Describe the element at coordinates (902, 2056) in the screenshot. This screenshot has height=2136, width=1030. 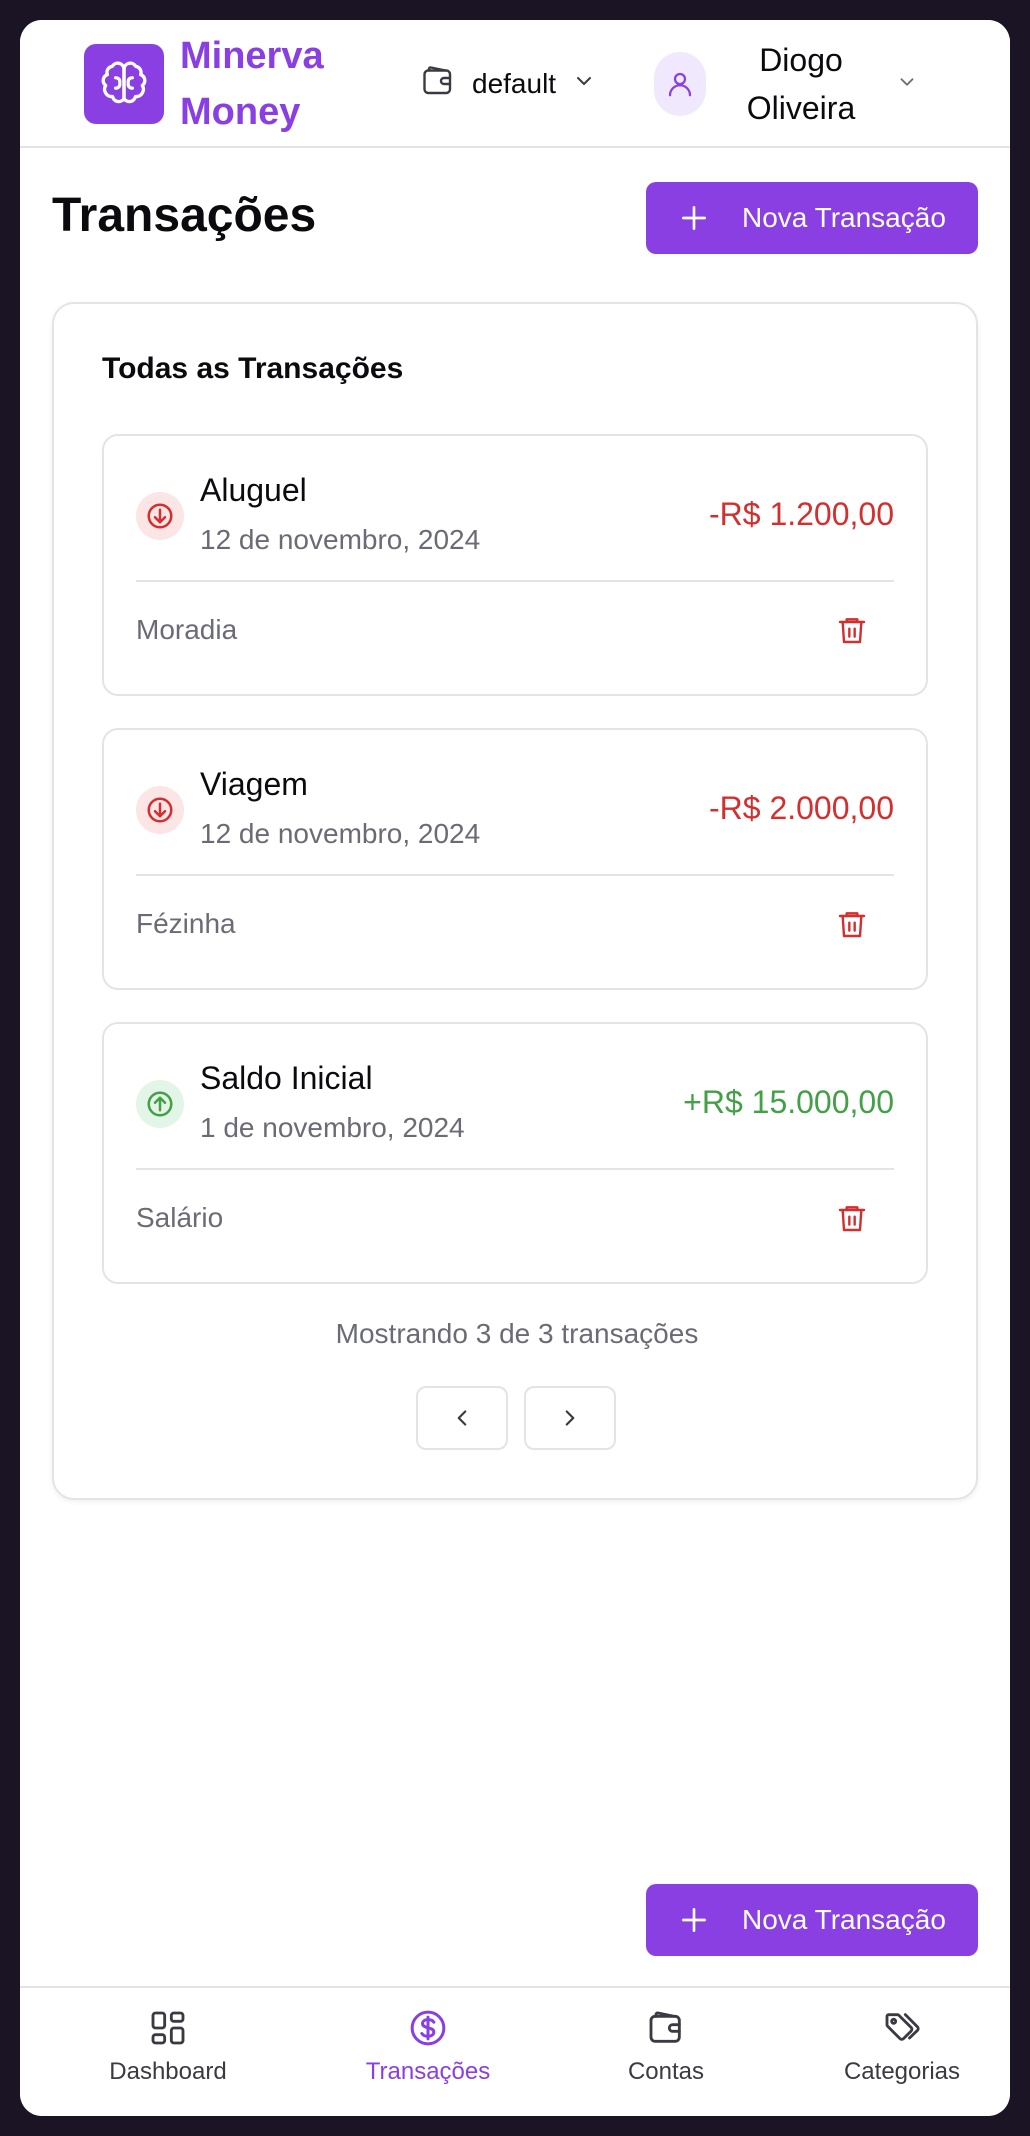
I see `nav-item-categories: Categorias` at that location.